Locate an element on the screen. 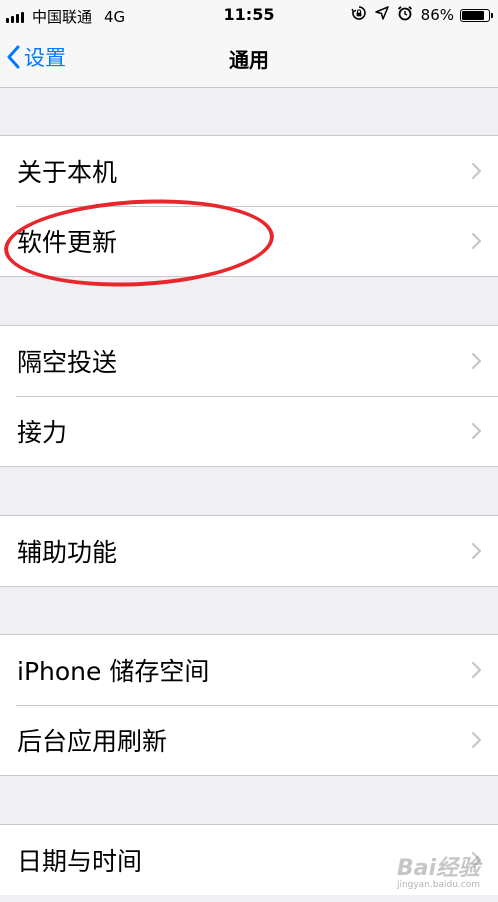 This screenshot has width=498, height=902. battery-tip is located at coordinates (492, 15).